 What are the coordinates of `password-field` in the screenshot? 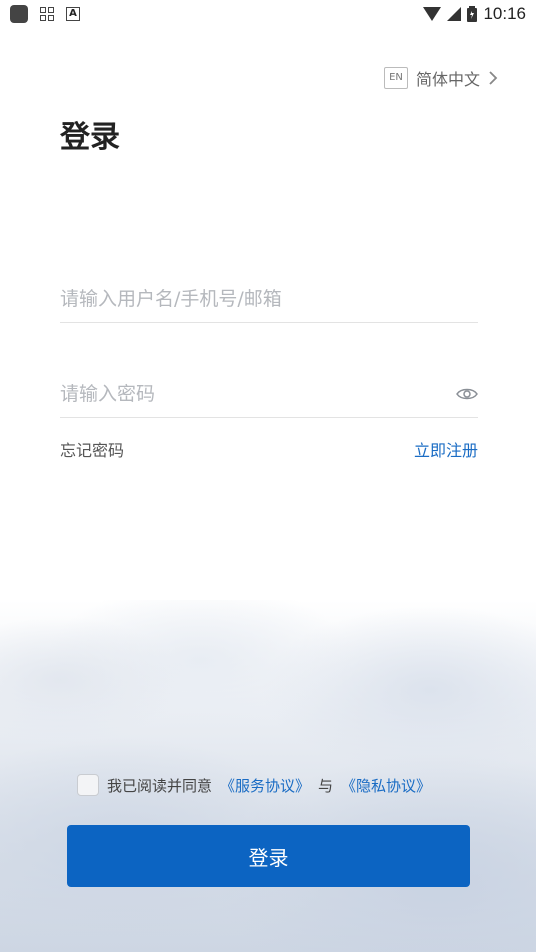 It's located at (269, 394).